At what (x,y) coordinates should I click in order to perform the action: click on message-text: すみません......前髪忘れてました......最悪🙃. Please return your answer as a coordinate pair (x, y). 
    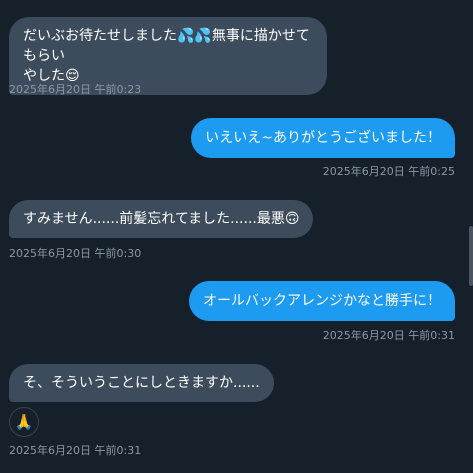
    Looking at the image, I should click on (161, 219).